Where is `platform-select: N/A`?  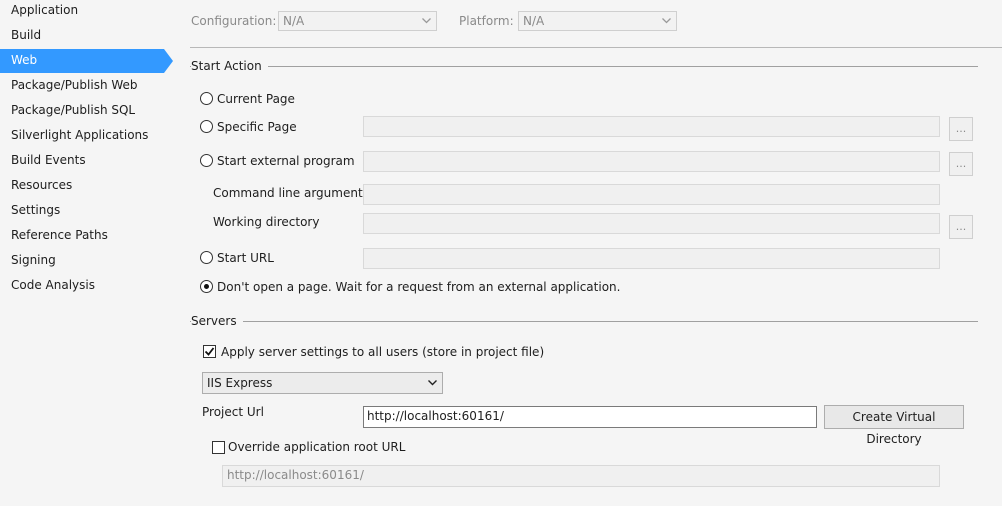 platform-select: N/A is located at coordinates (597, 21).